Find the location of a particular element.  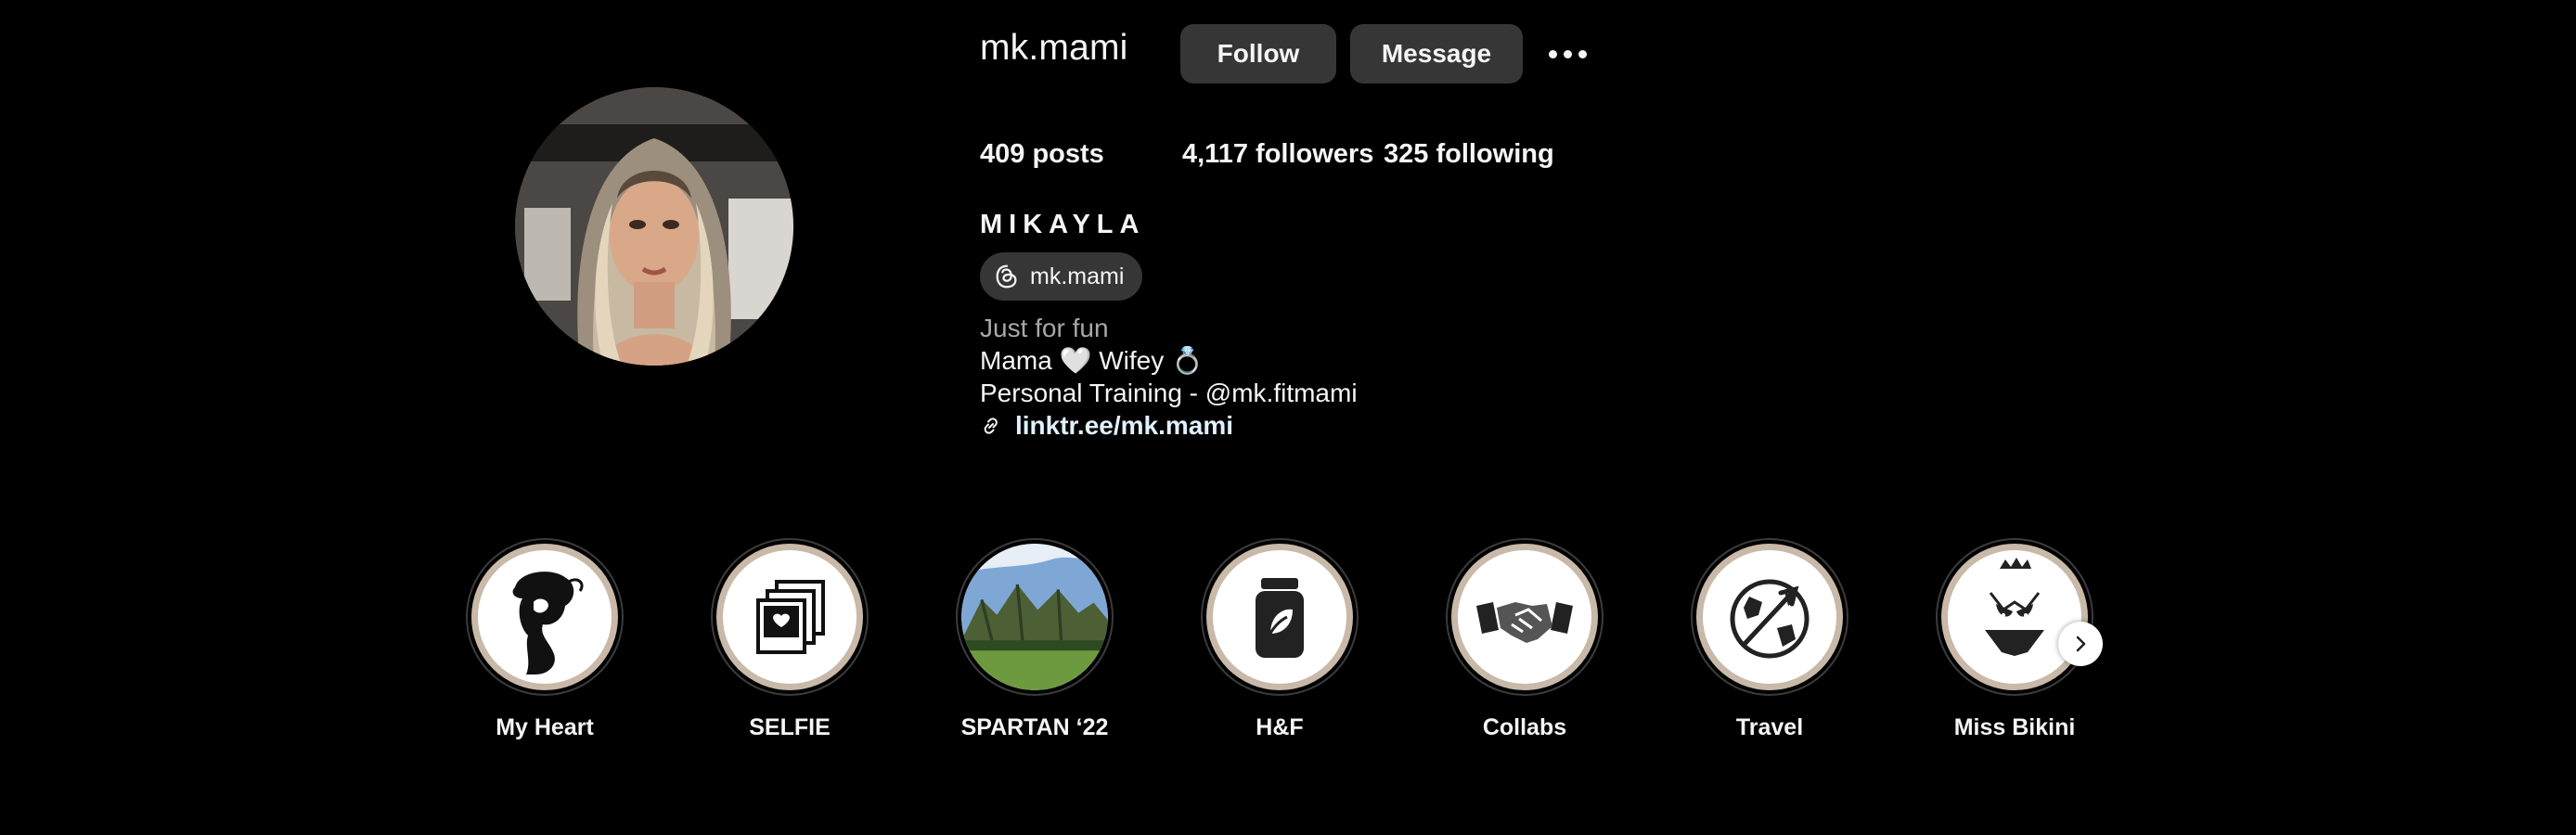

avatar-photo is located at coordinates (654, 227).